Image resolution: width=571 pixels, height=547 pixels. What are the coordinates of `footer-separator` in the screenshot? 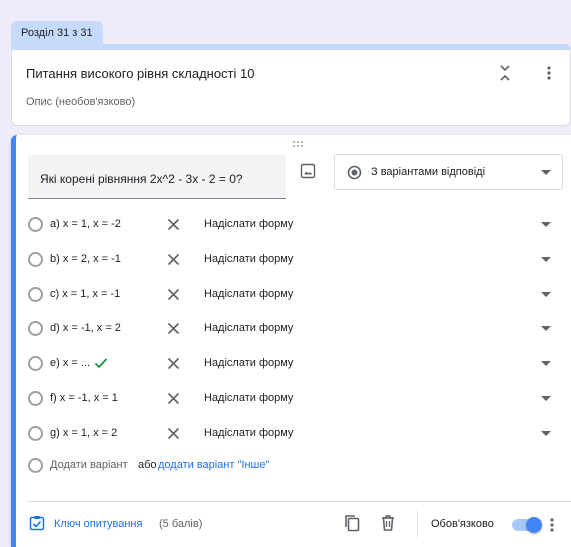 It's located at (417, 524).